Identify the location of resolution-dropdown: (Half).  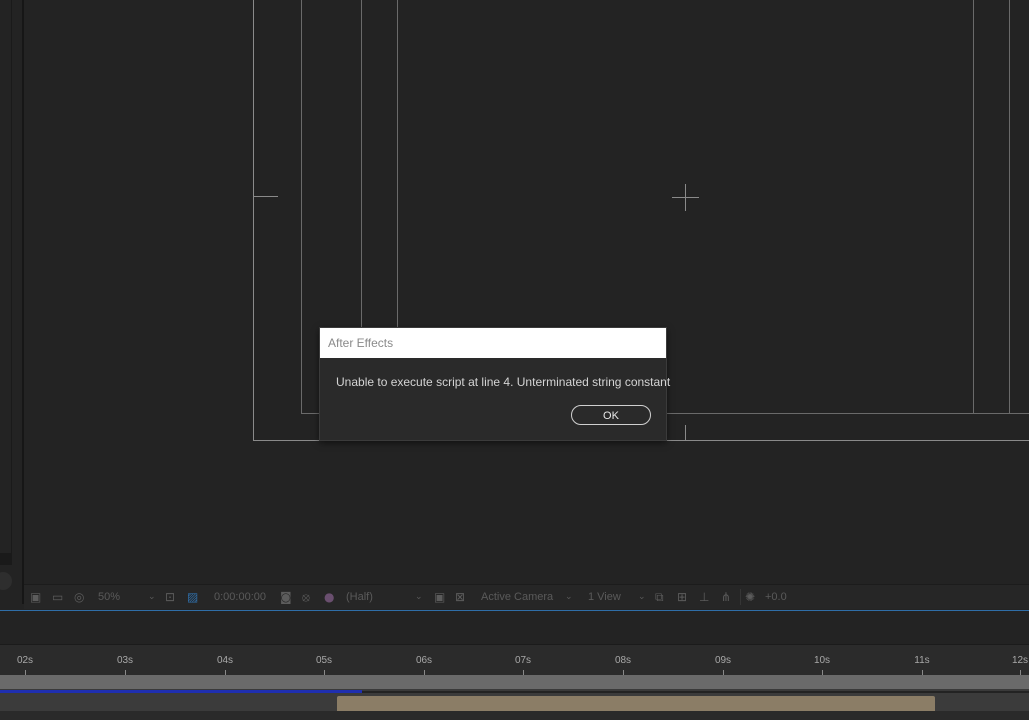
(359, 597).